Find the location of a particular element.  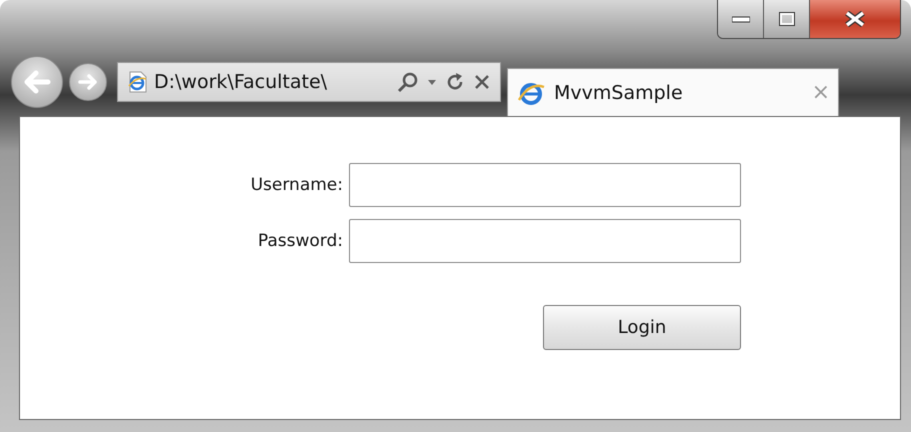

close-button is located at coordinates (855, 19).